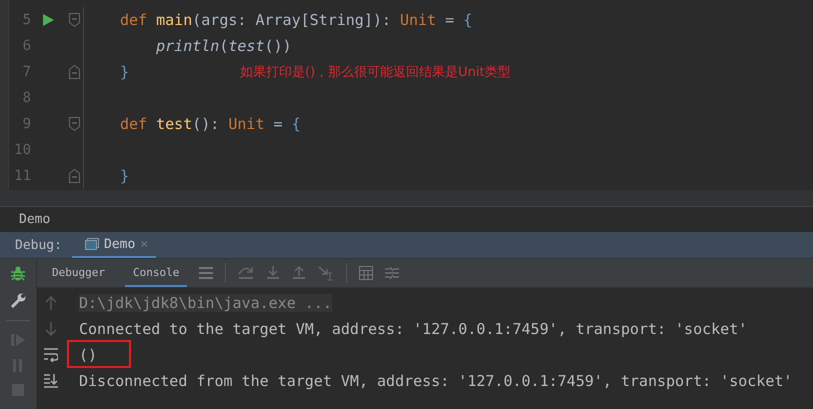  I want to click on line-number: 9, so click(26, 124).